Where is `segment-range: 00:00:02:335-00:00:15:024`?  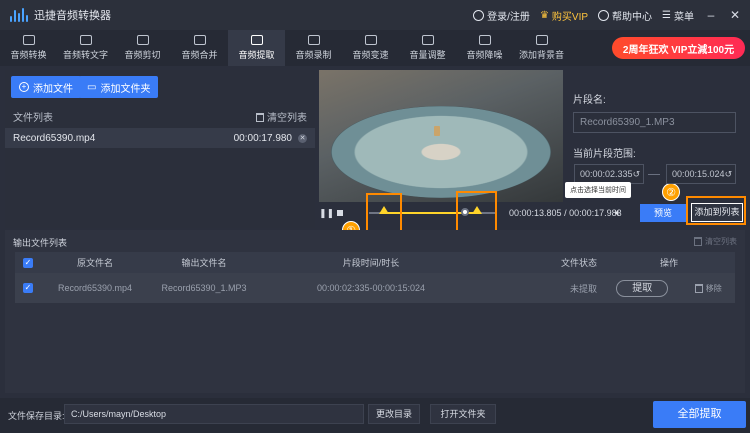 segment-range: 00:00:02:335-00:00:15:024 is located at coordinates (371, 288).